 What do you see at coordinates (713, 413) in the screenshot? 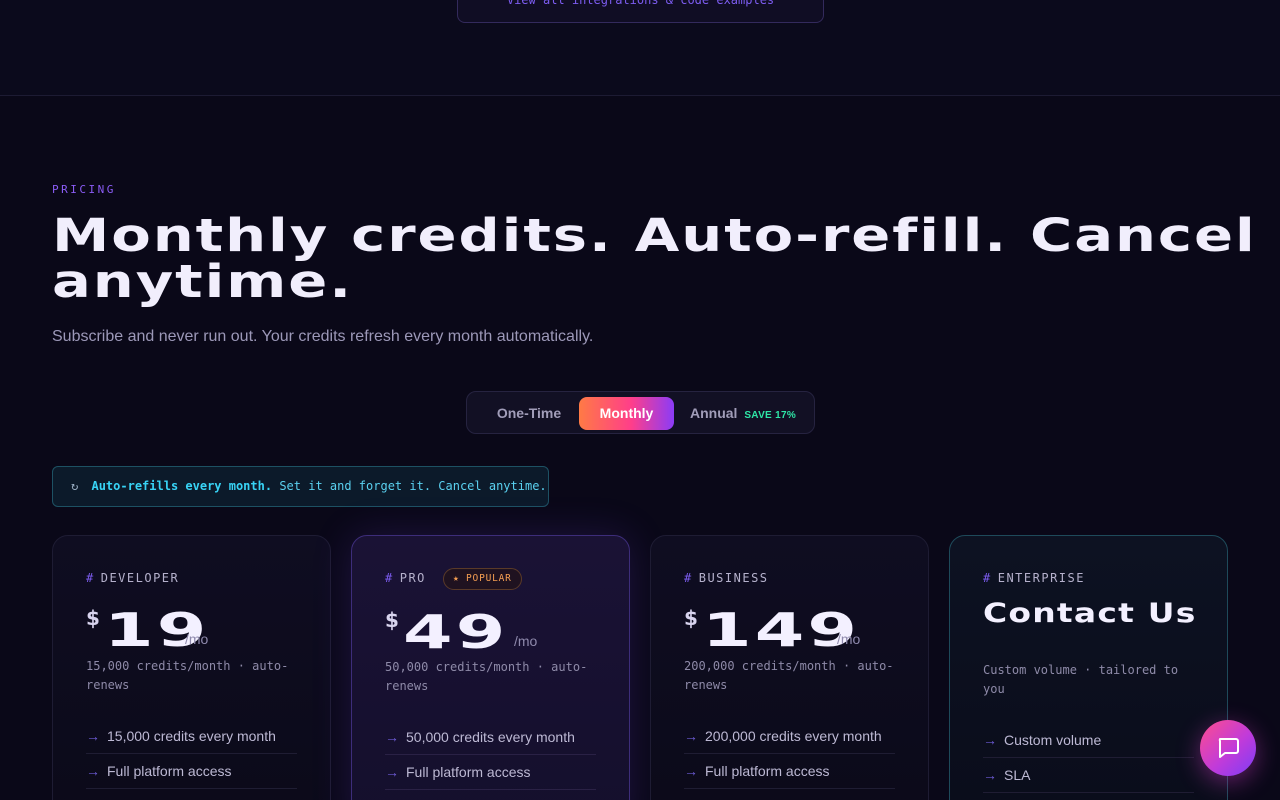
I see `toggle-annual-label: Annual` at bounding box center [713, 413].